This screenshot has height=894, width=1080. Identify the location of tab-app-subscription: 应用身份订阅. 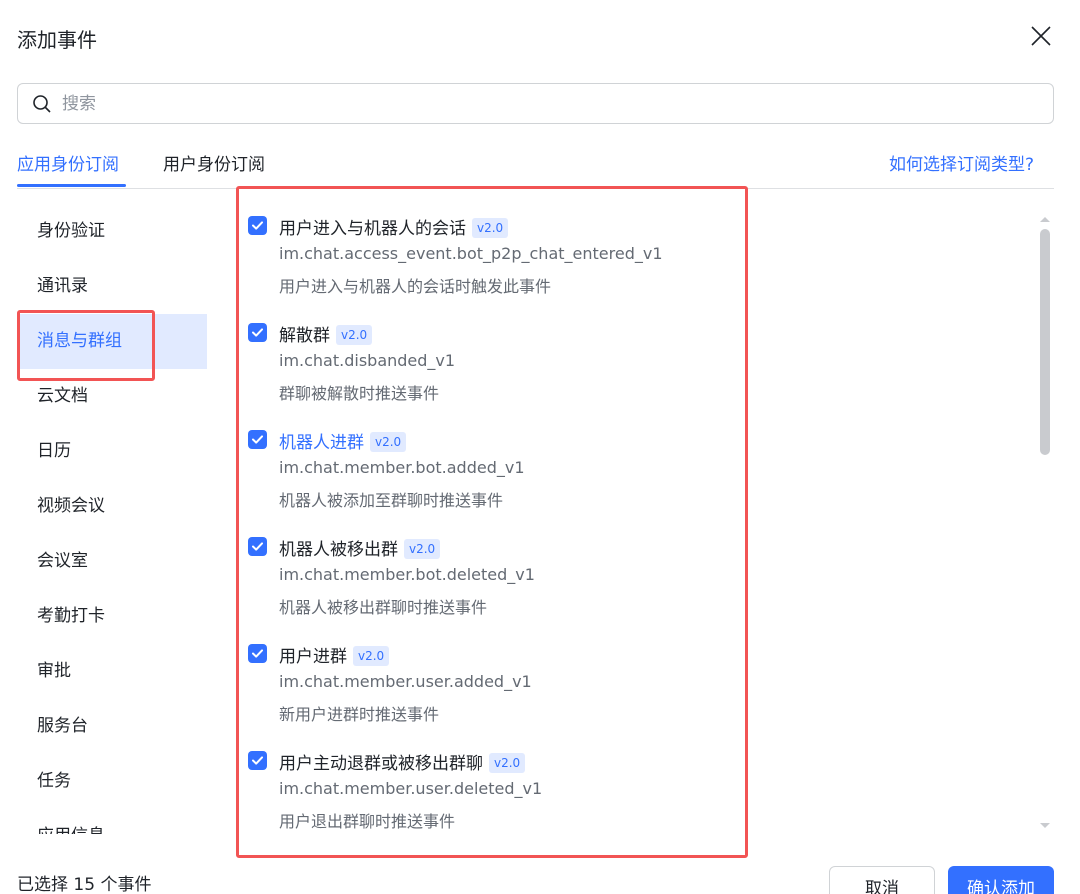
(68, 162).